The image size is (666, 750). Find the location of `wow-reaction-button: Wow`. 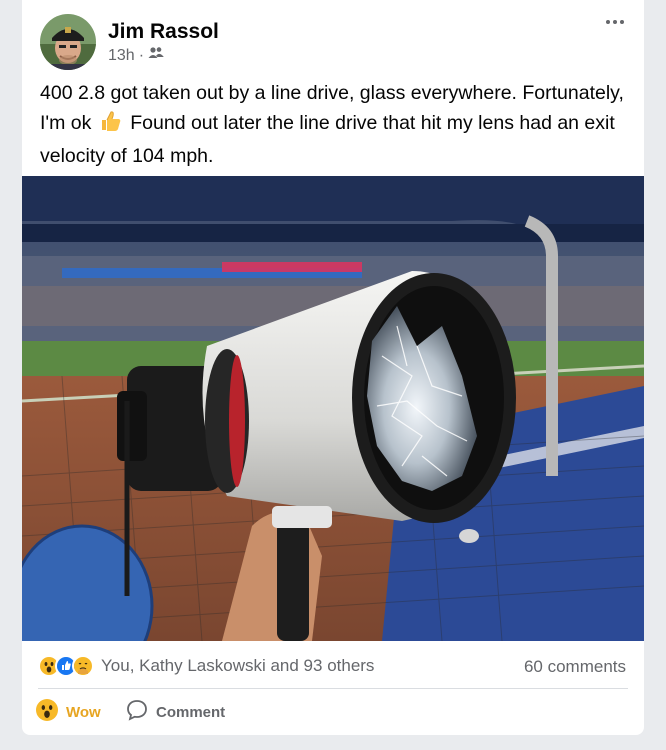

wow-reaction-button: Wow is located at coordinates (68, 712).